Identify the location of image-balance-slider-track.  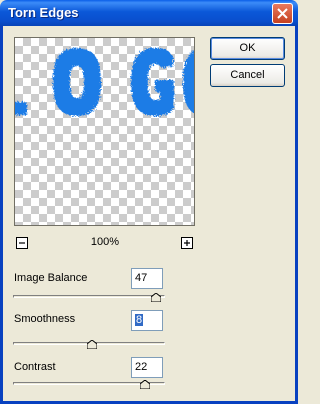
(89, 296).